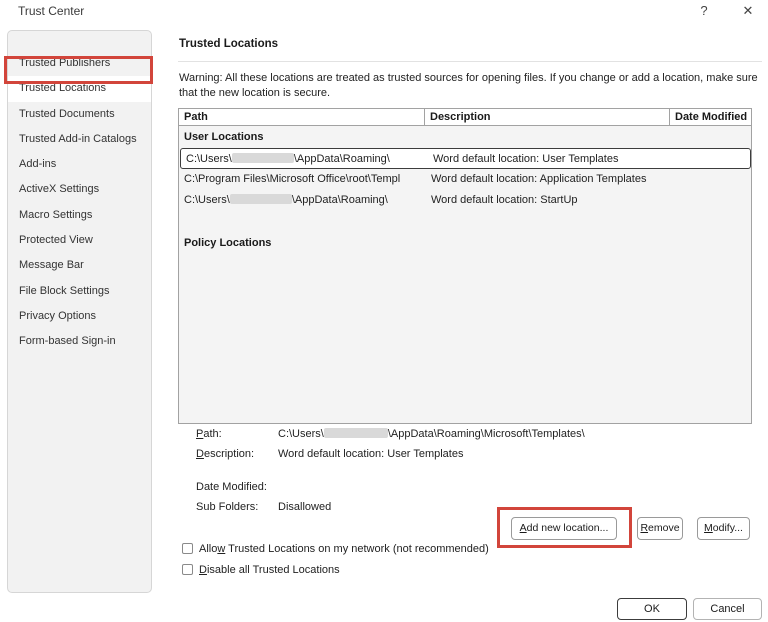 This screenshot has height=622, width=768. I want to click on sidebar-item-activex-settings: ActiveX Settings, so click(79, 189).